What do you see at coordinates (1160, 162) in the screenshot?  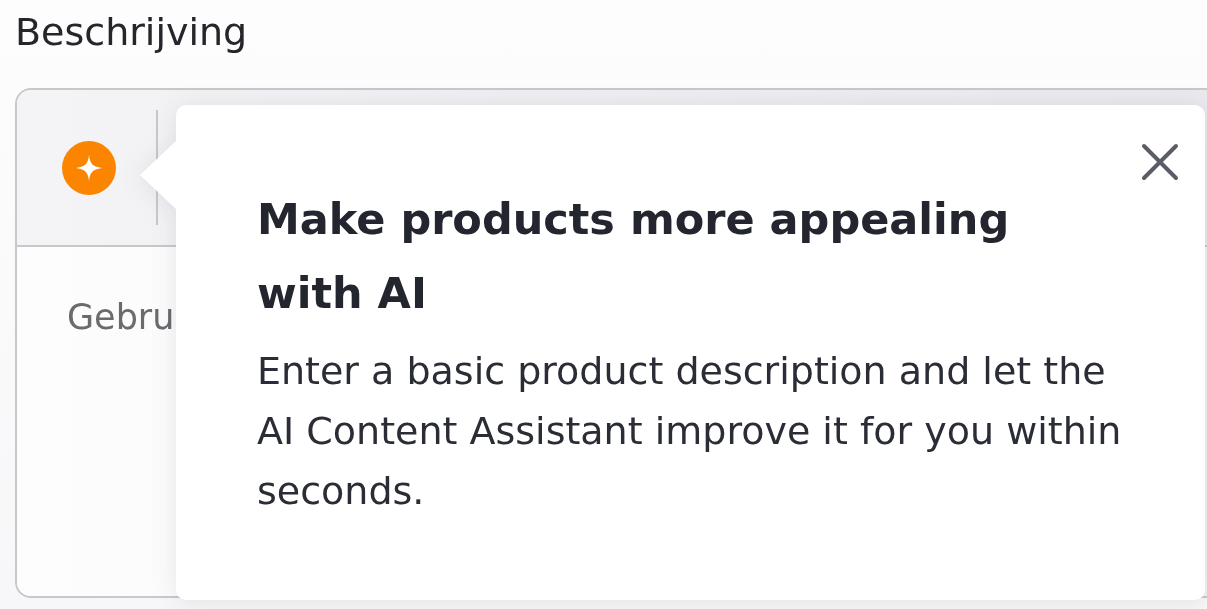 I see `close-icon` at bounding box center [1160, 162].